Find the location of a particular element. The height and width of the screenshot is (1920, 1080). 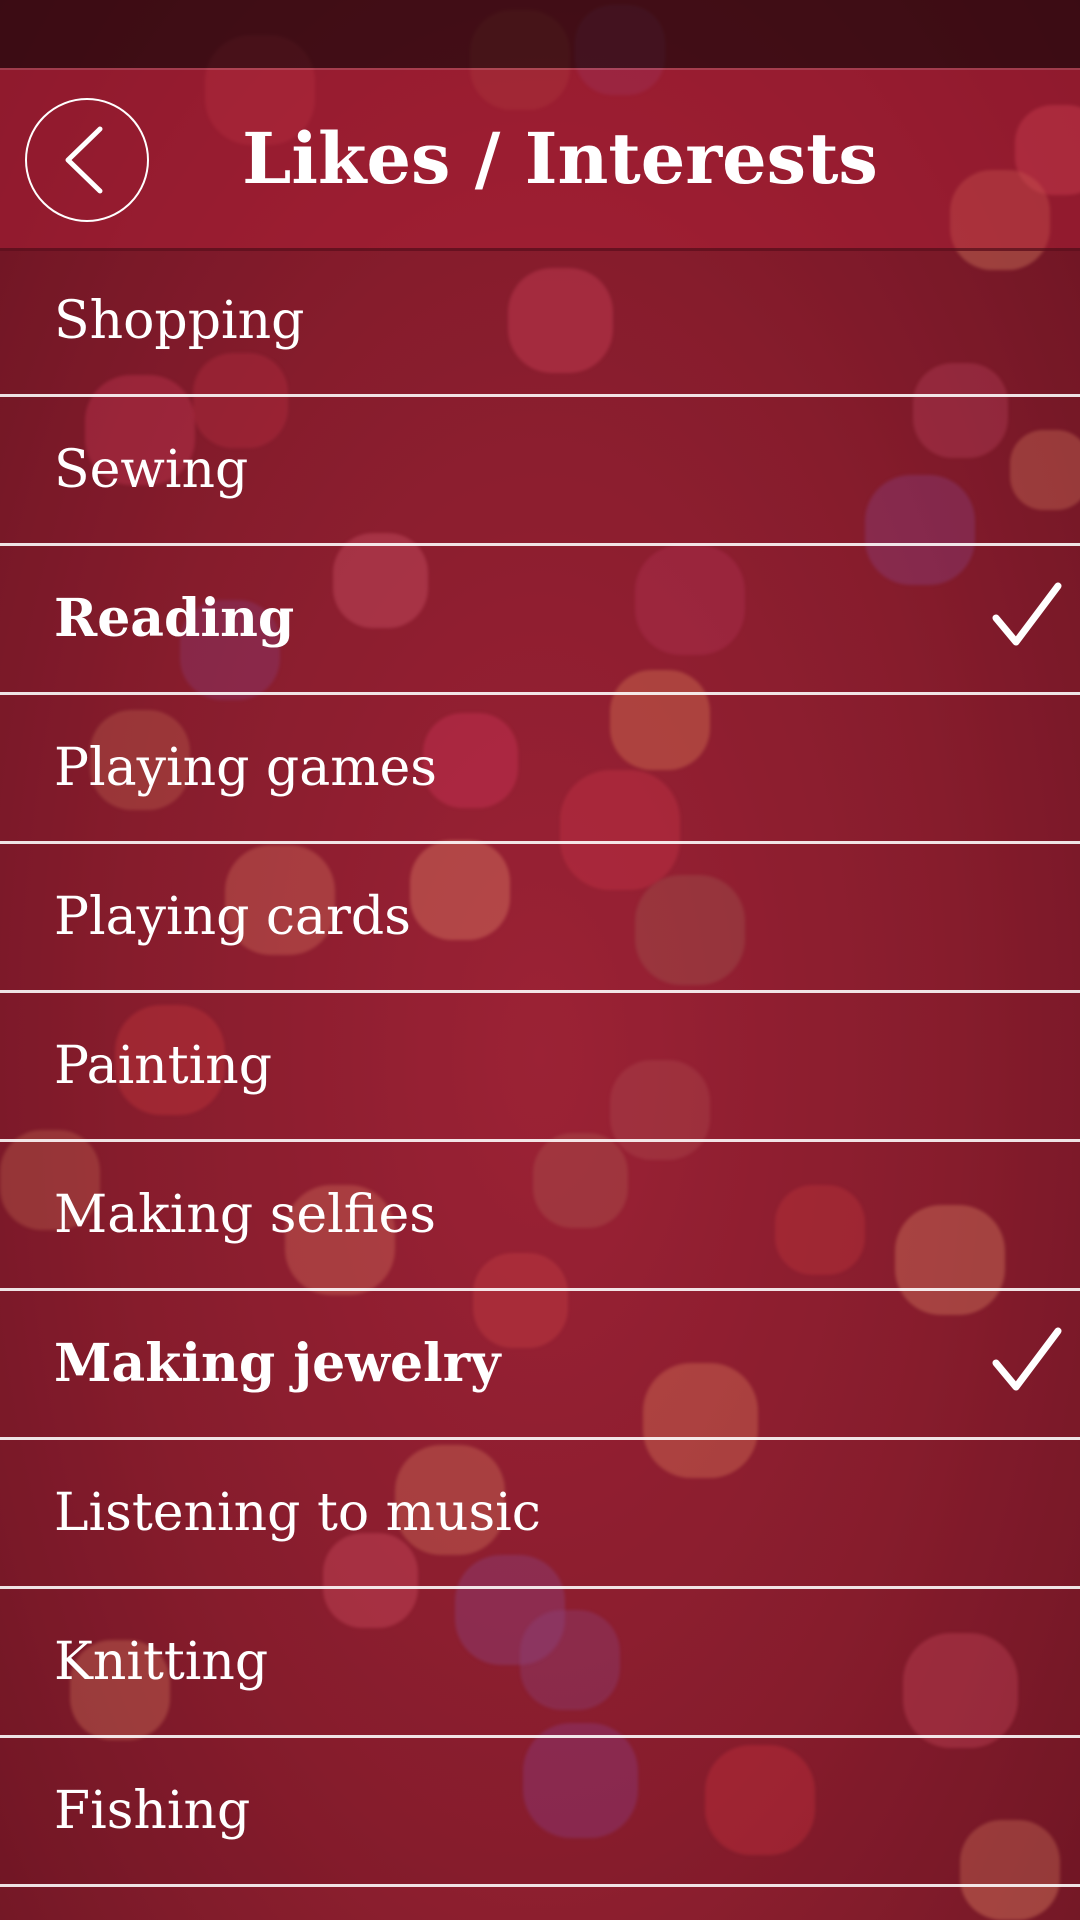

interest-label: Shopping is located at coordinates (179, 321).